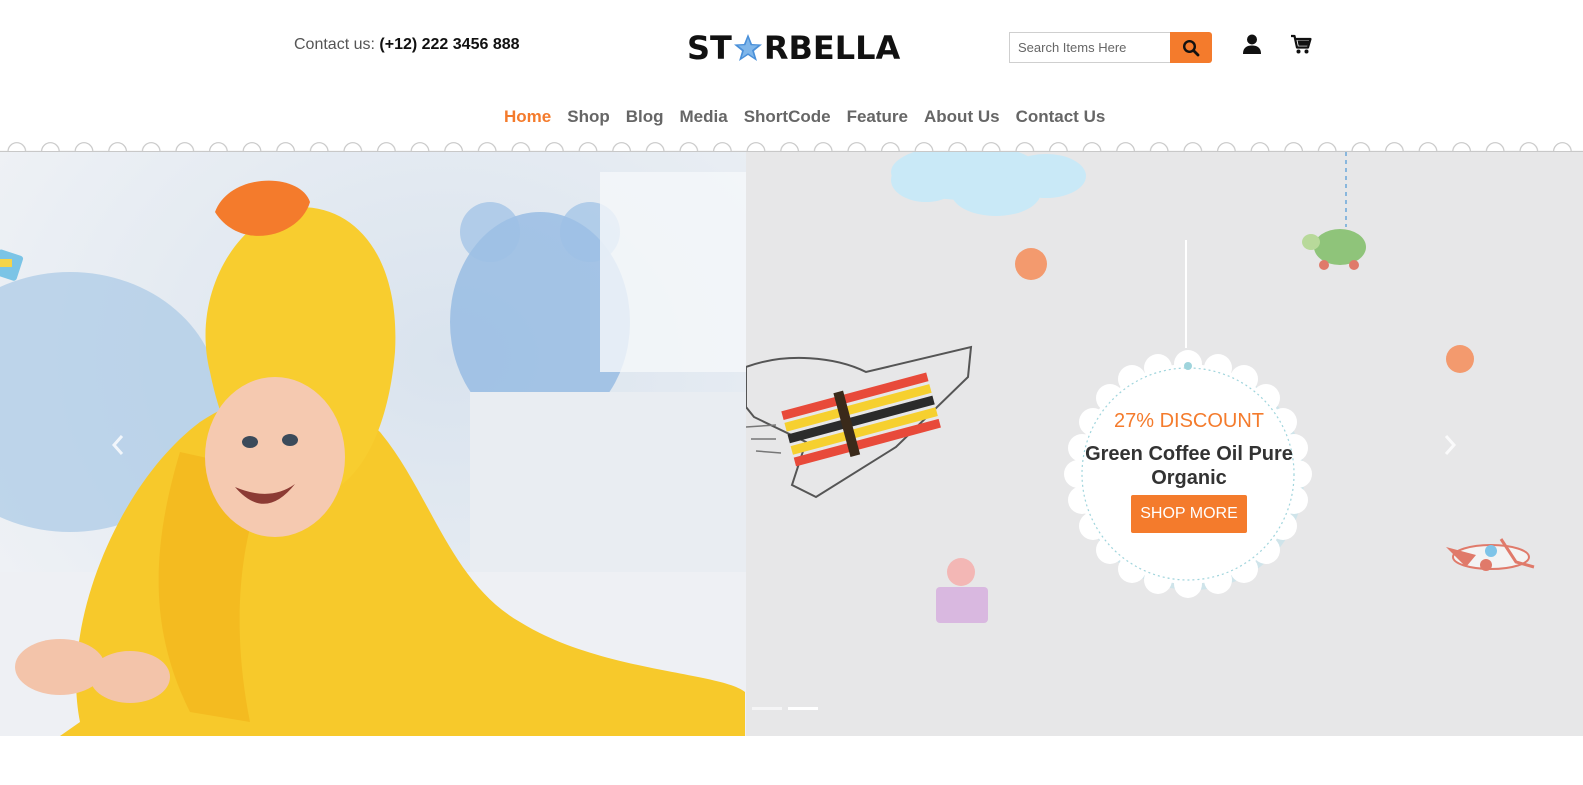  Describe the element at coordinates (832, 48) in the screenshot. I see `logo-text-suffix: RBELLA` at that location.